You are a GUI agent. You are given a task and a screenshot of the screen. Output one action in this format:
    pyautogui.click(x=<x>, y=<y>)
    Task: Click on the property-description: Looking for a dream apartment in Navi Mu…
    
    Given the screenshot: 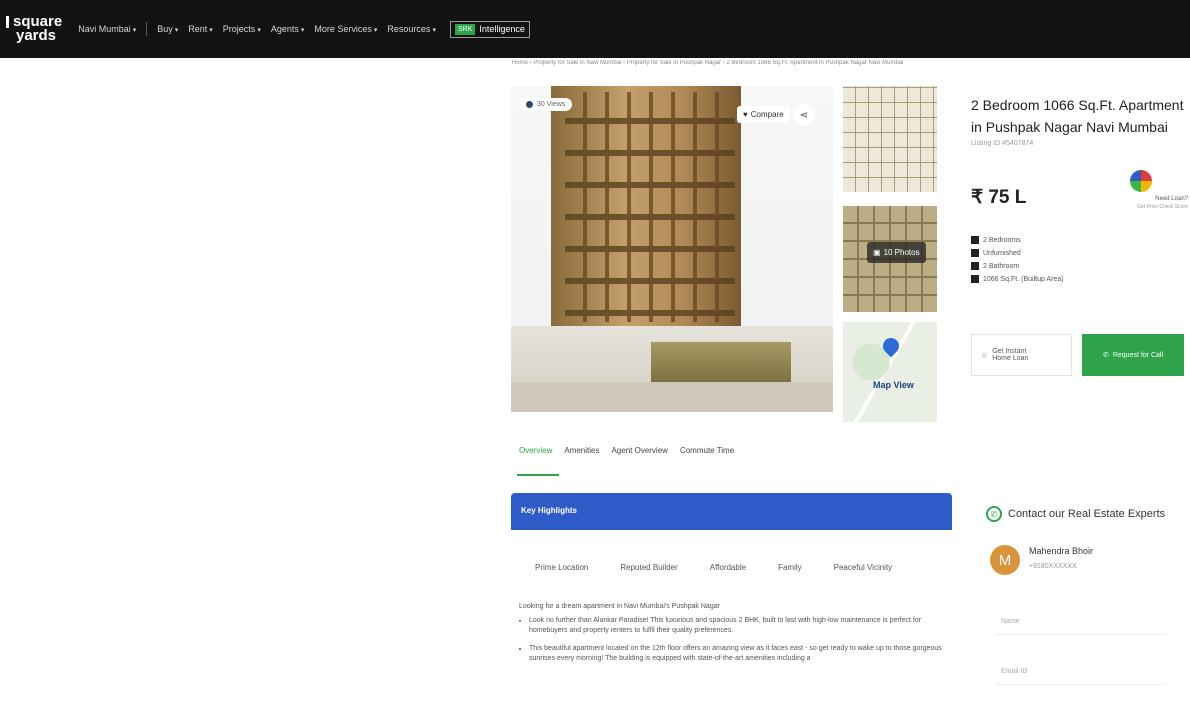 What is the action you would take?
    pyautogui.click(x=734, y=637)
    